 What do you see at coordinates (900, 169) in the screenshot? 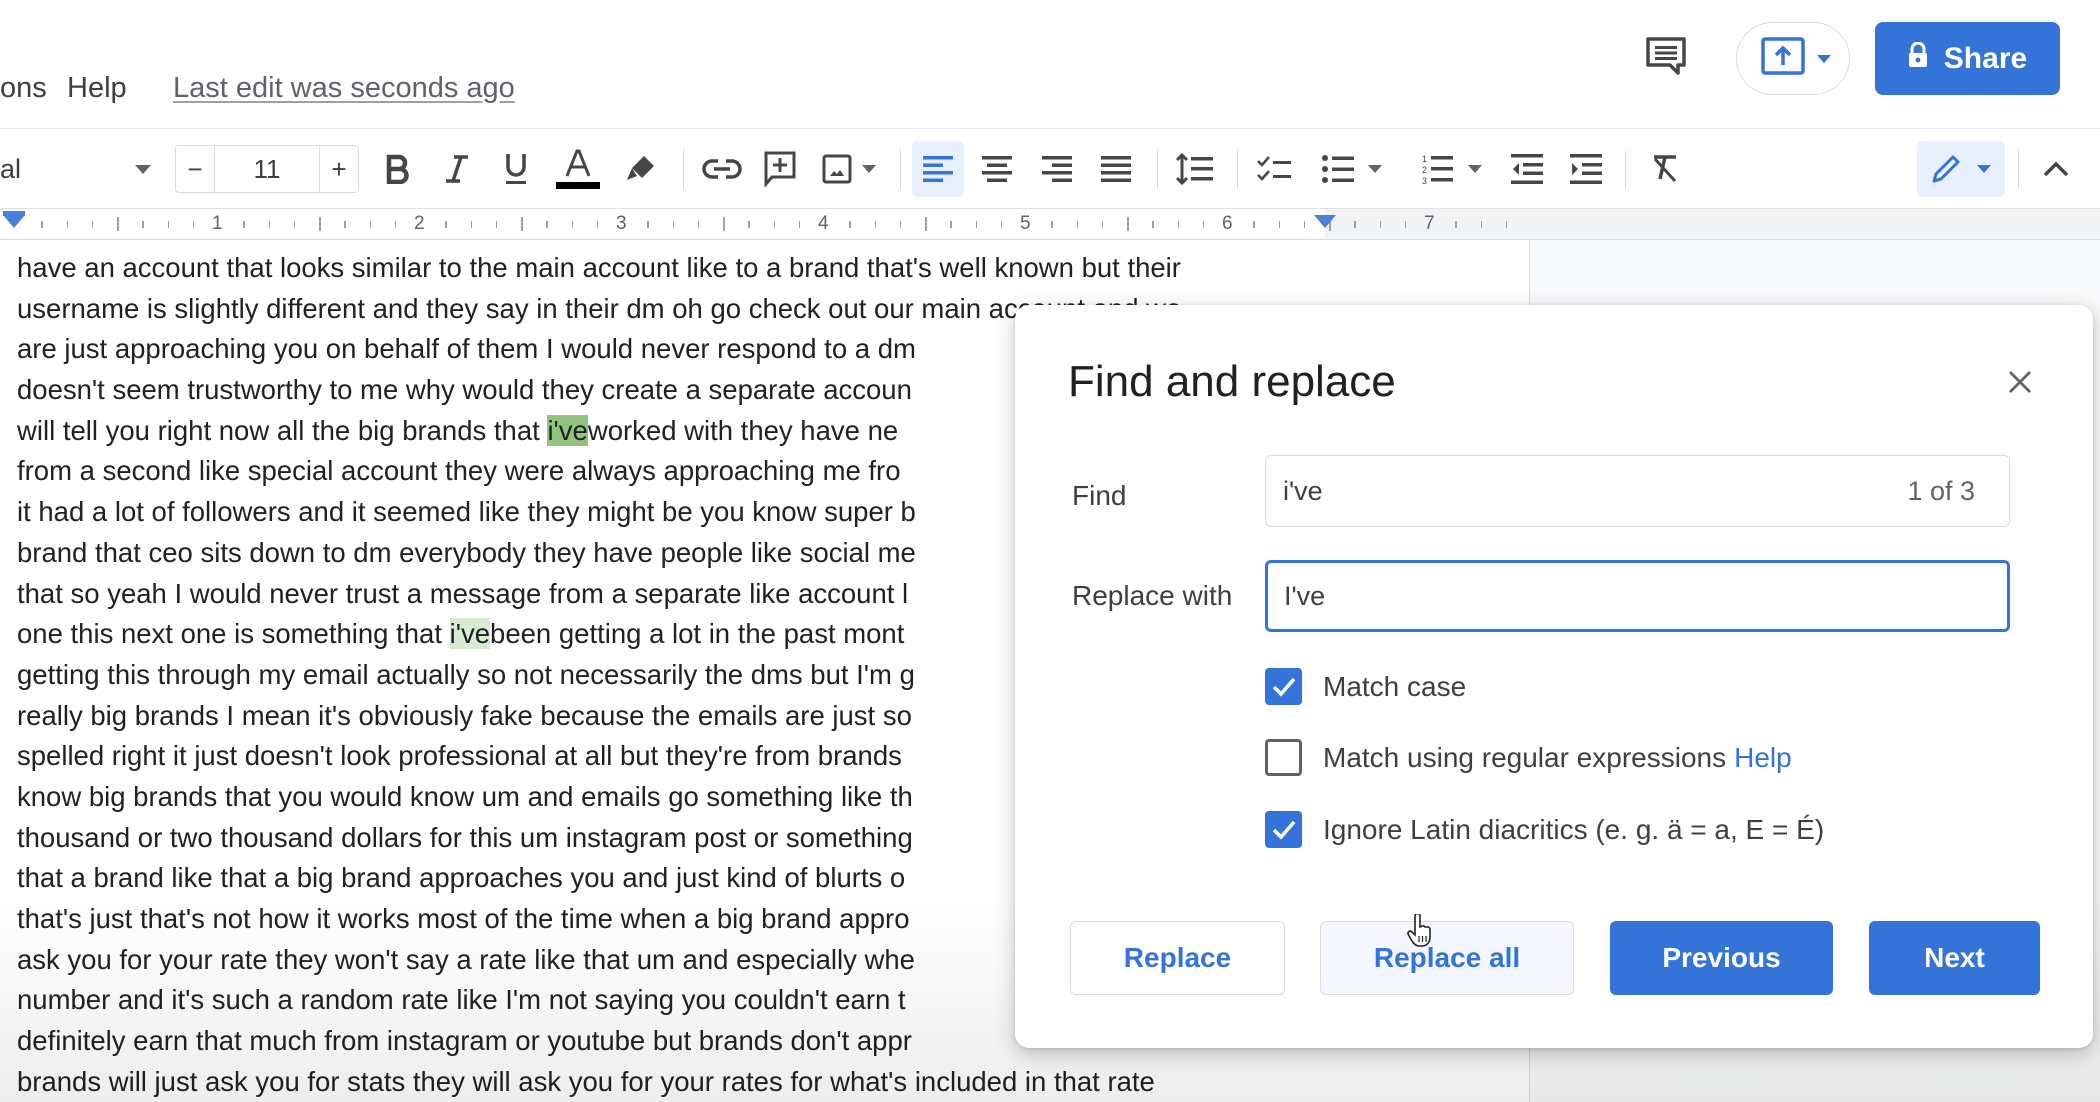
I see `toolbar-divider` at bounding box center [900, 169].